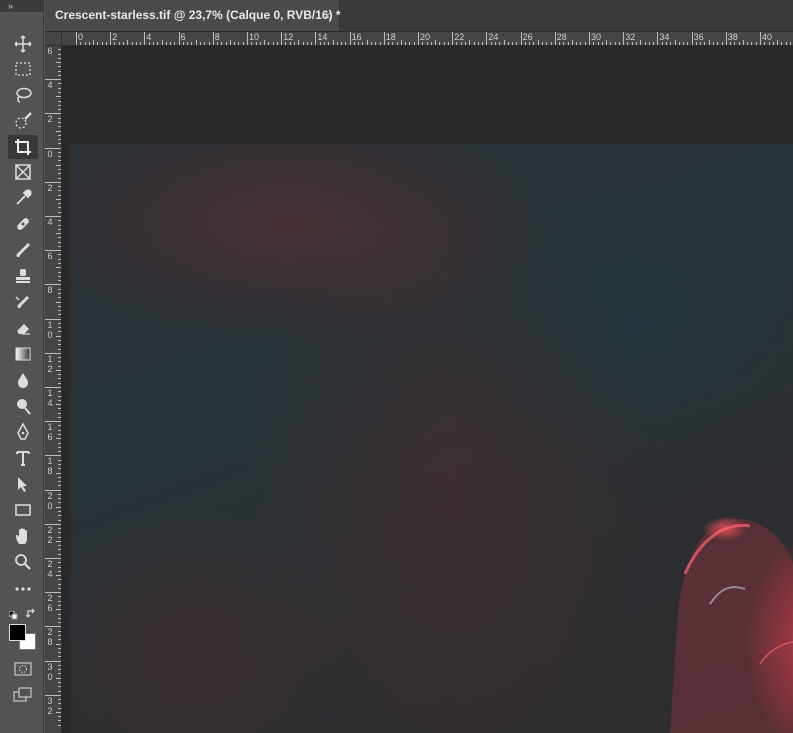  What do you see at coordinates (23, 198) in the screenshot?
I see `eyedropper-tool-button` at bounding box center [23, 198].